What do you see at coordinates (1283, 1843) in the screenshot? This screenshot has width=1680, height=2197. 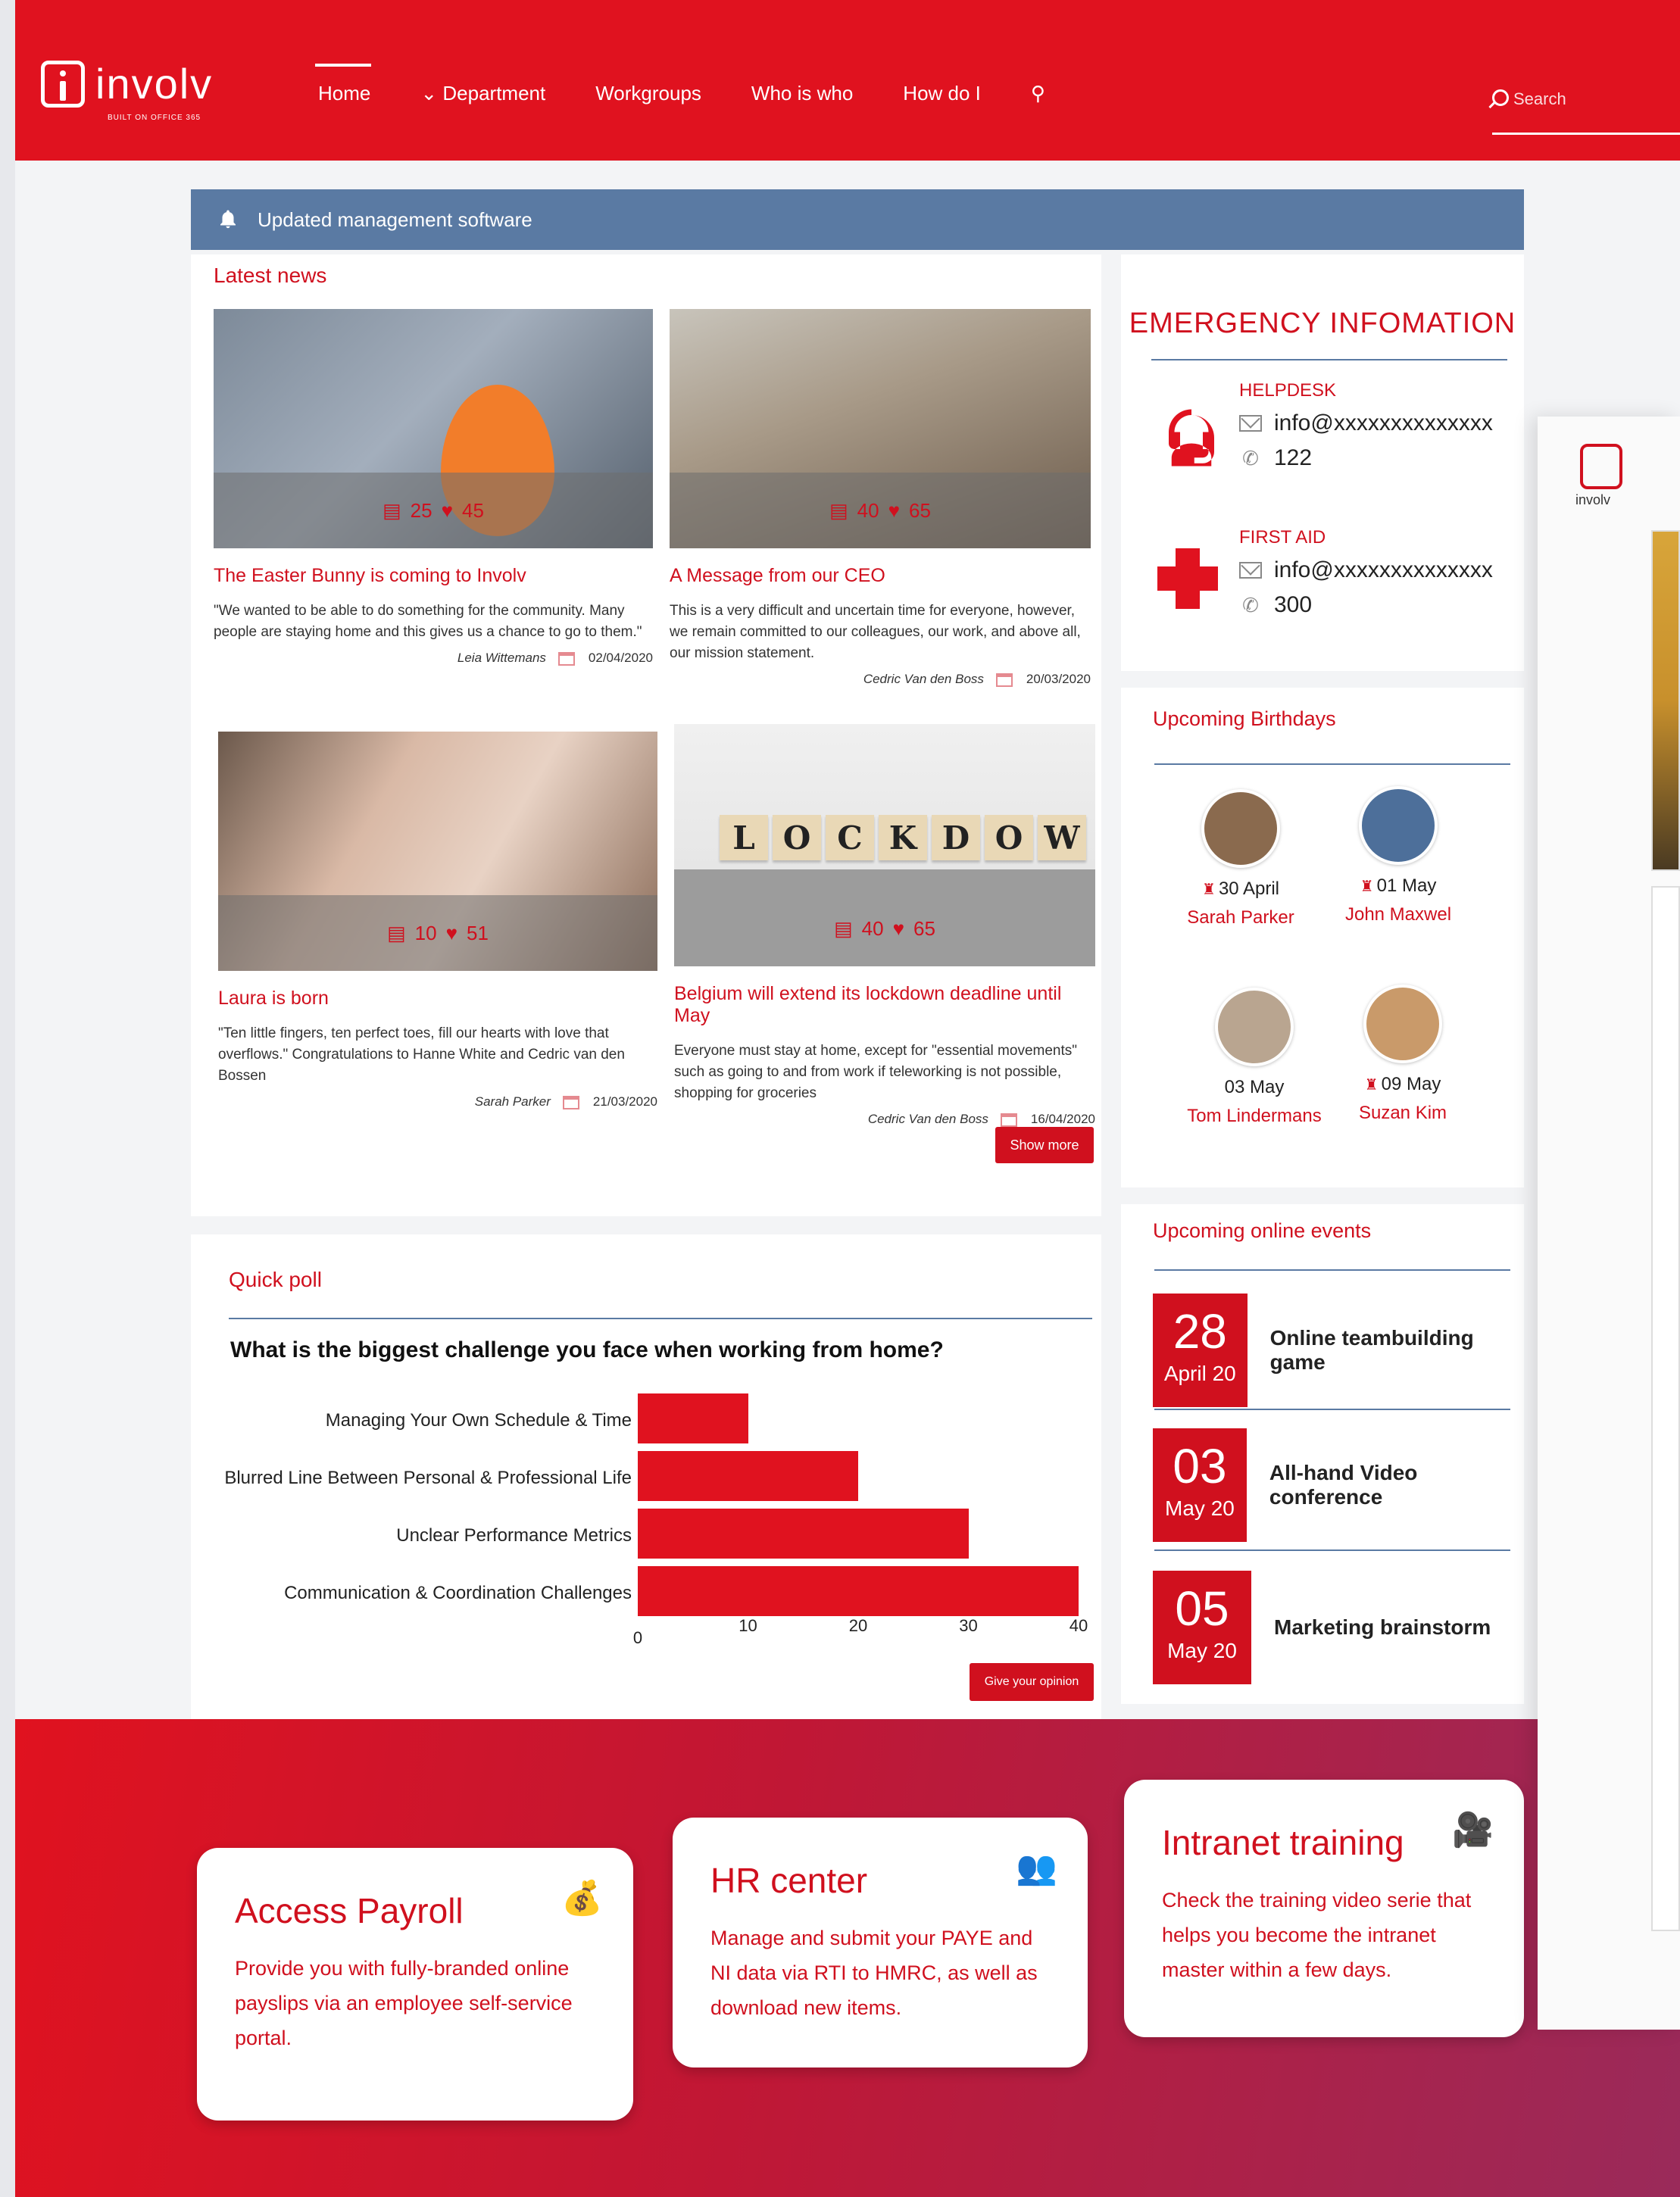 I see `intranet-training-card-title: Intranet training` at bounding box center [1283, 1843].